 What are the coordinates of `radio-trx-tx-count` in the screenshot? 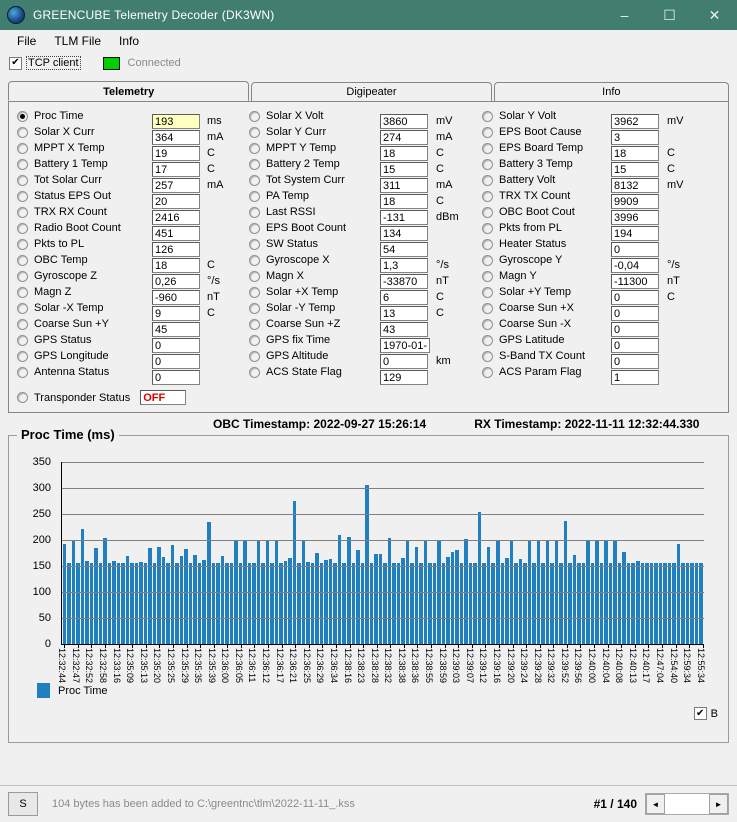 It's located at (487, 196).